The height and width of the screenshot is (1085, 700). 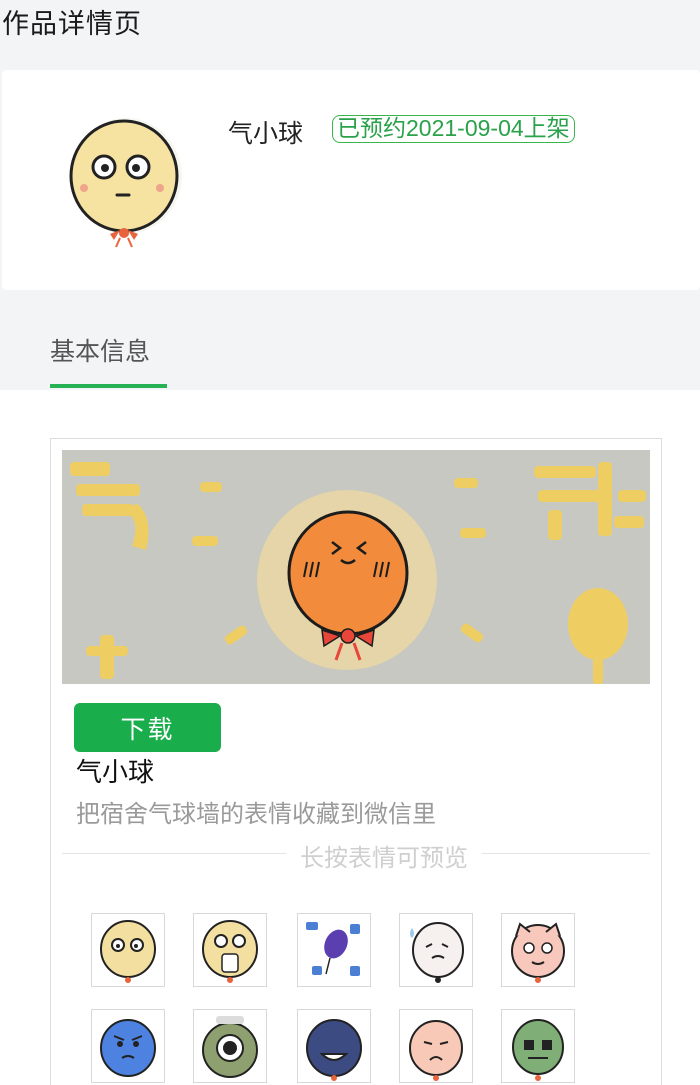 I want to click on download-button: 下载, so click(x=147, y=727).